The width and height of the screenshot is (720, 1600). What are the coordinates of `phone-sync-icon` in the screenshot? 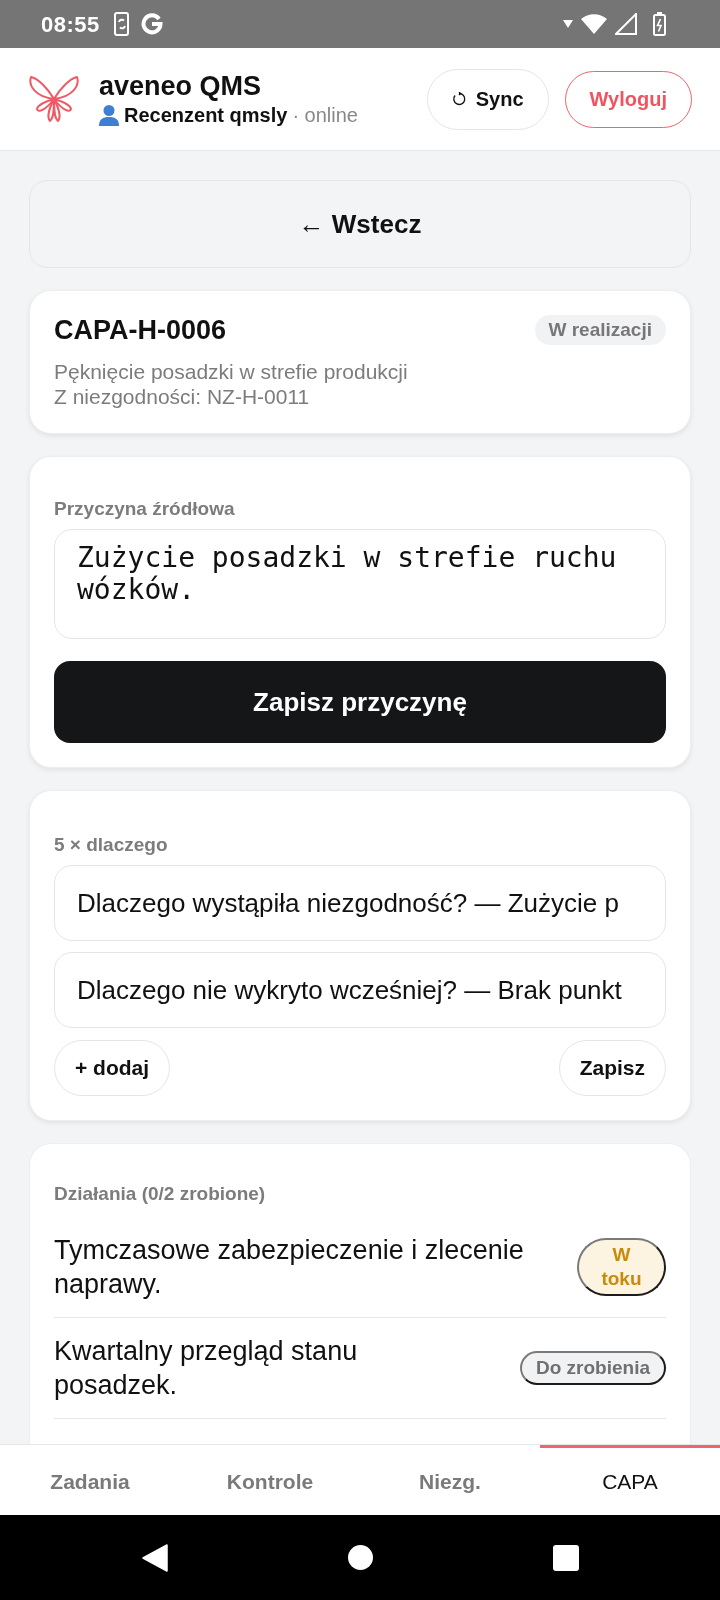 It's located at (121, 24).